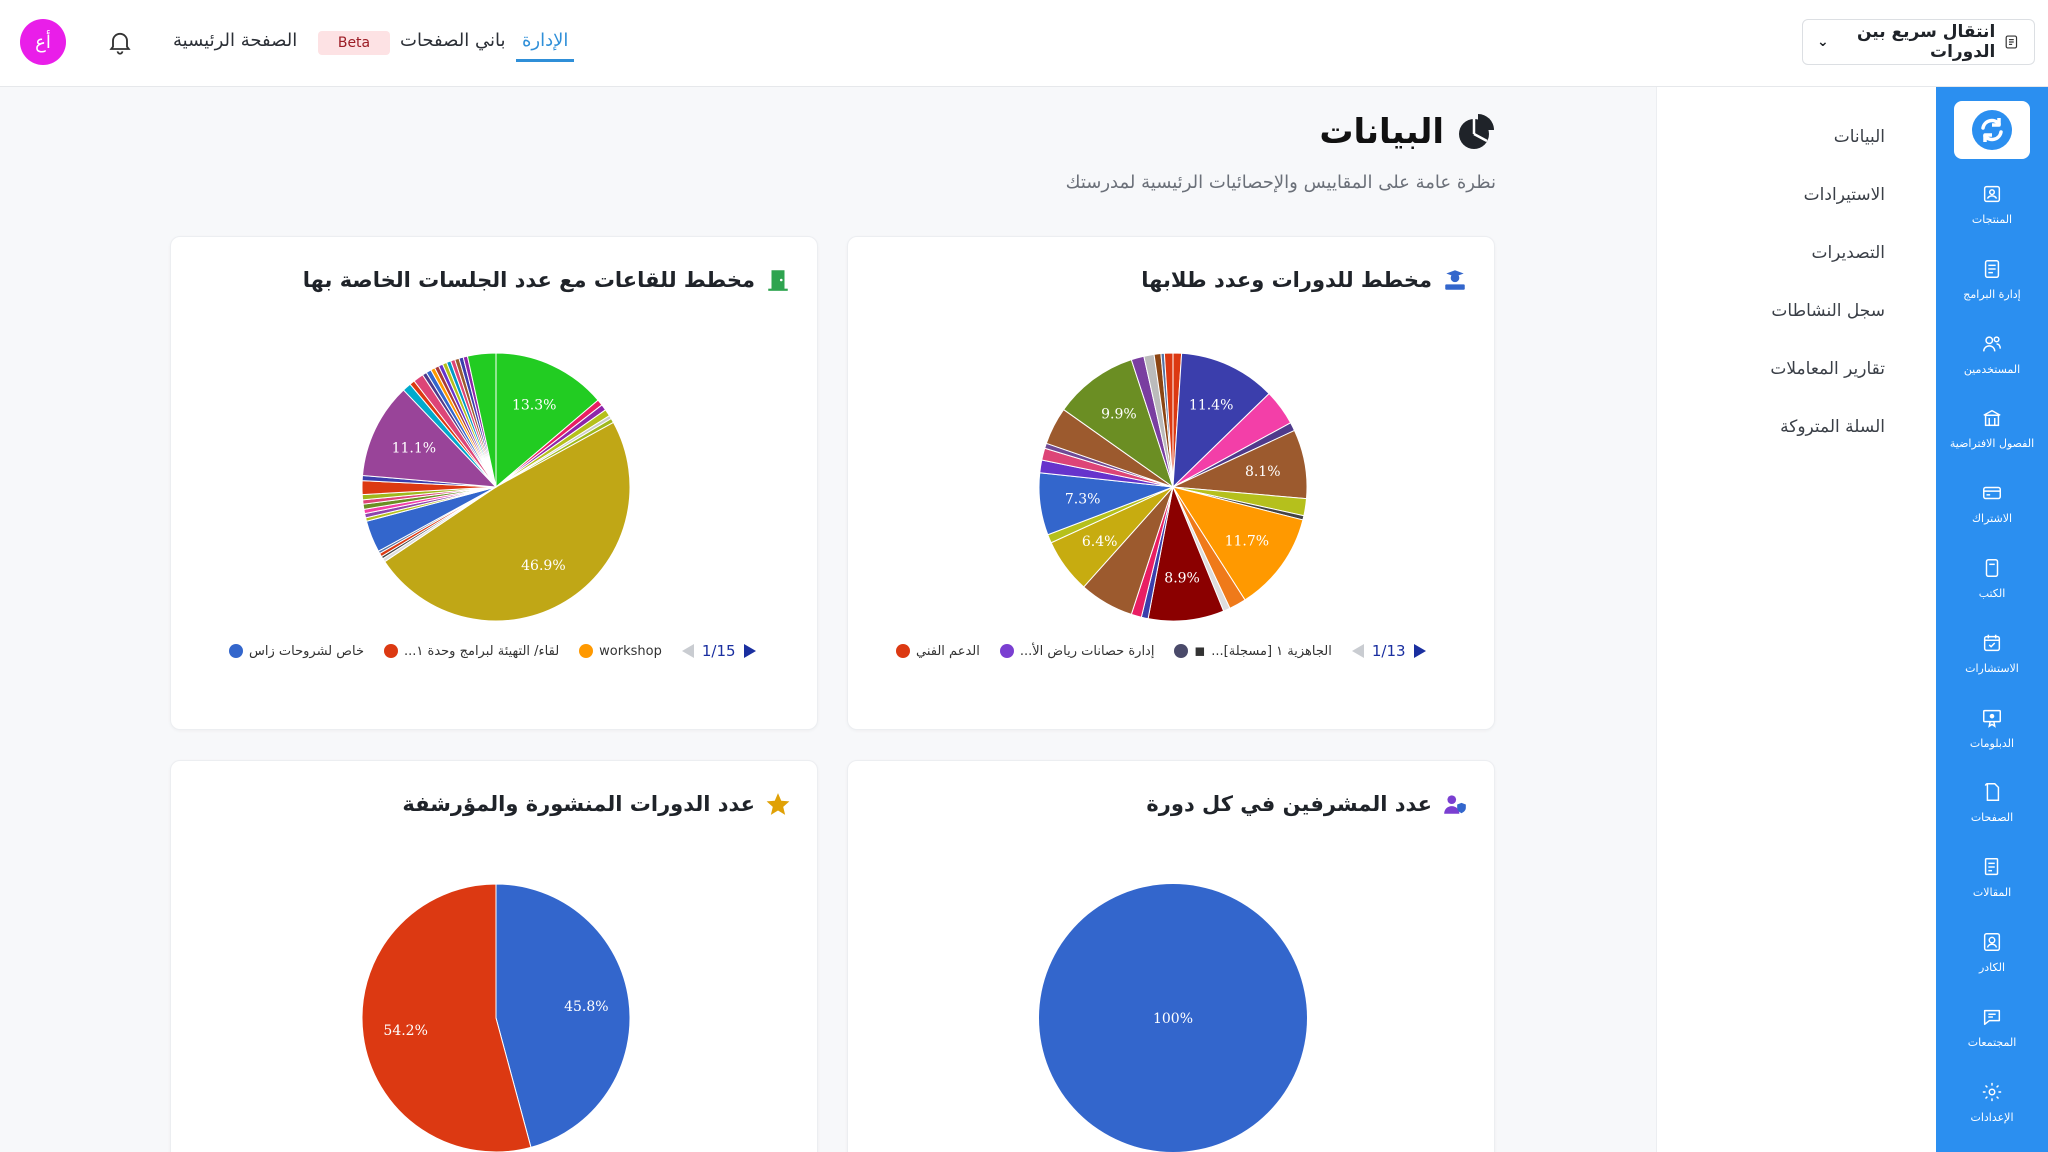 The width and height of the screenshot is (2048, 1152). Describe the element at coordinates (1182, 579) in the screenshot. I see `pie-slice-label: 8.9%` at that location.